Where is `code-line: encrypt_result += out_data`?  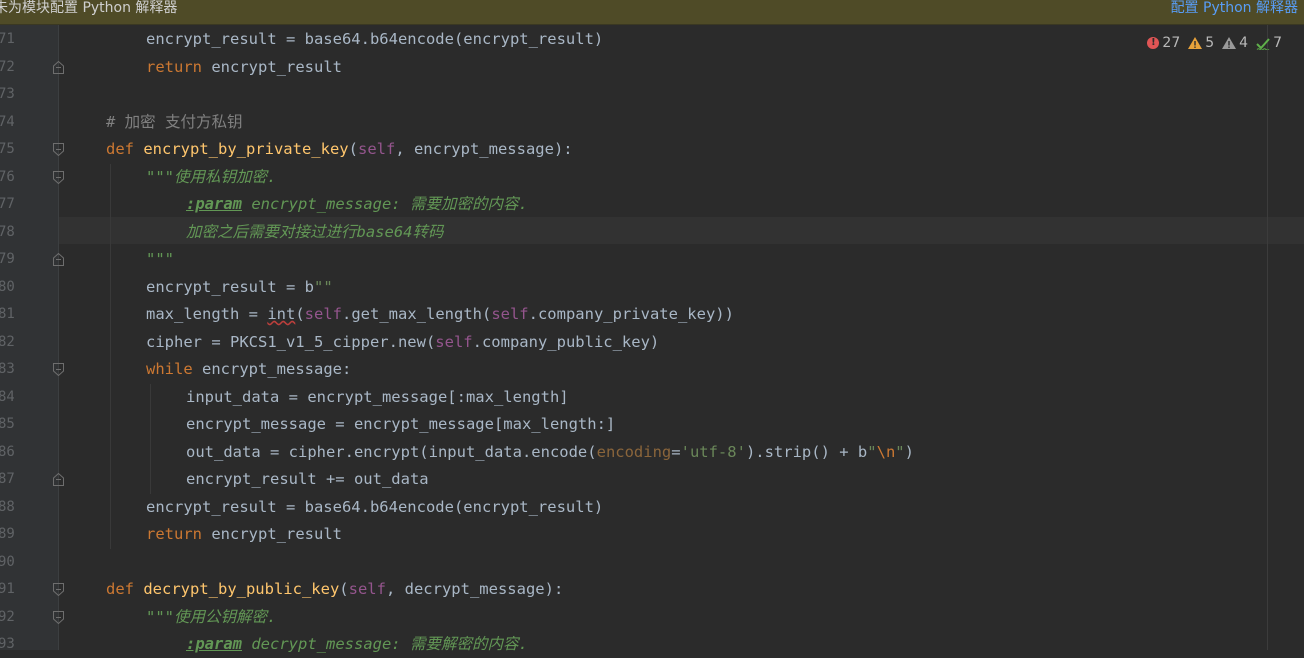 code-line: encrypt_result += out_data is located at coordinates (726, 479).